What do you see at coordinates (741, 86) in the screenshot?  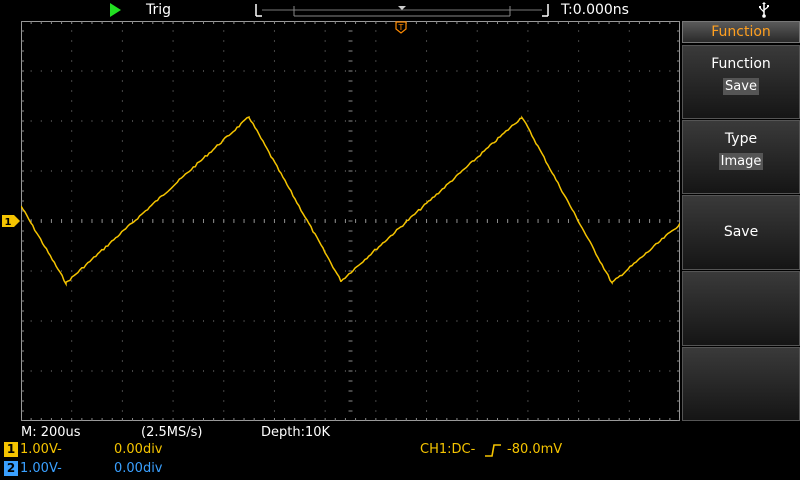 I see `menu-item-value: Save` at bounding box center [741, 86].